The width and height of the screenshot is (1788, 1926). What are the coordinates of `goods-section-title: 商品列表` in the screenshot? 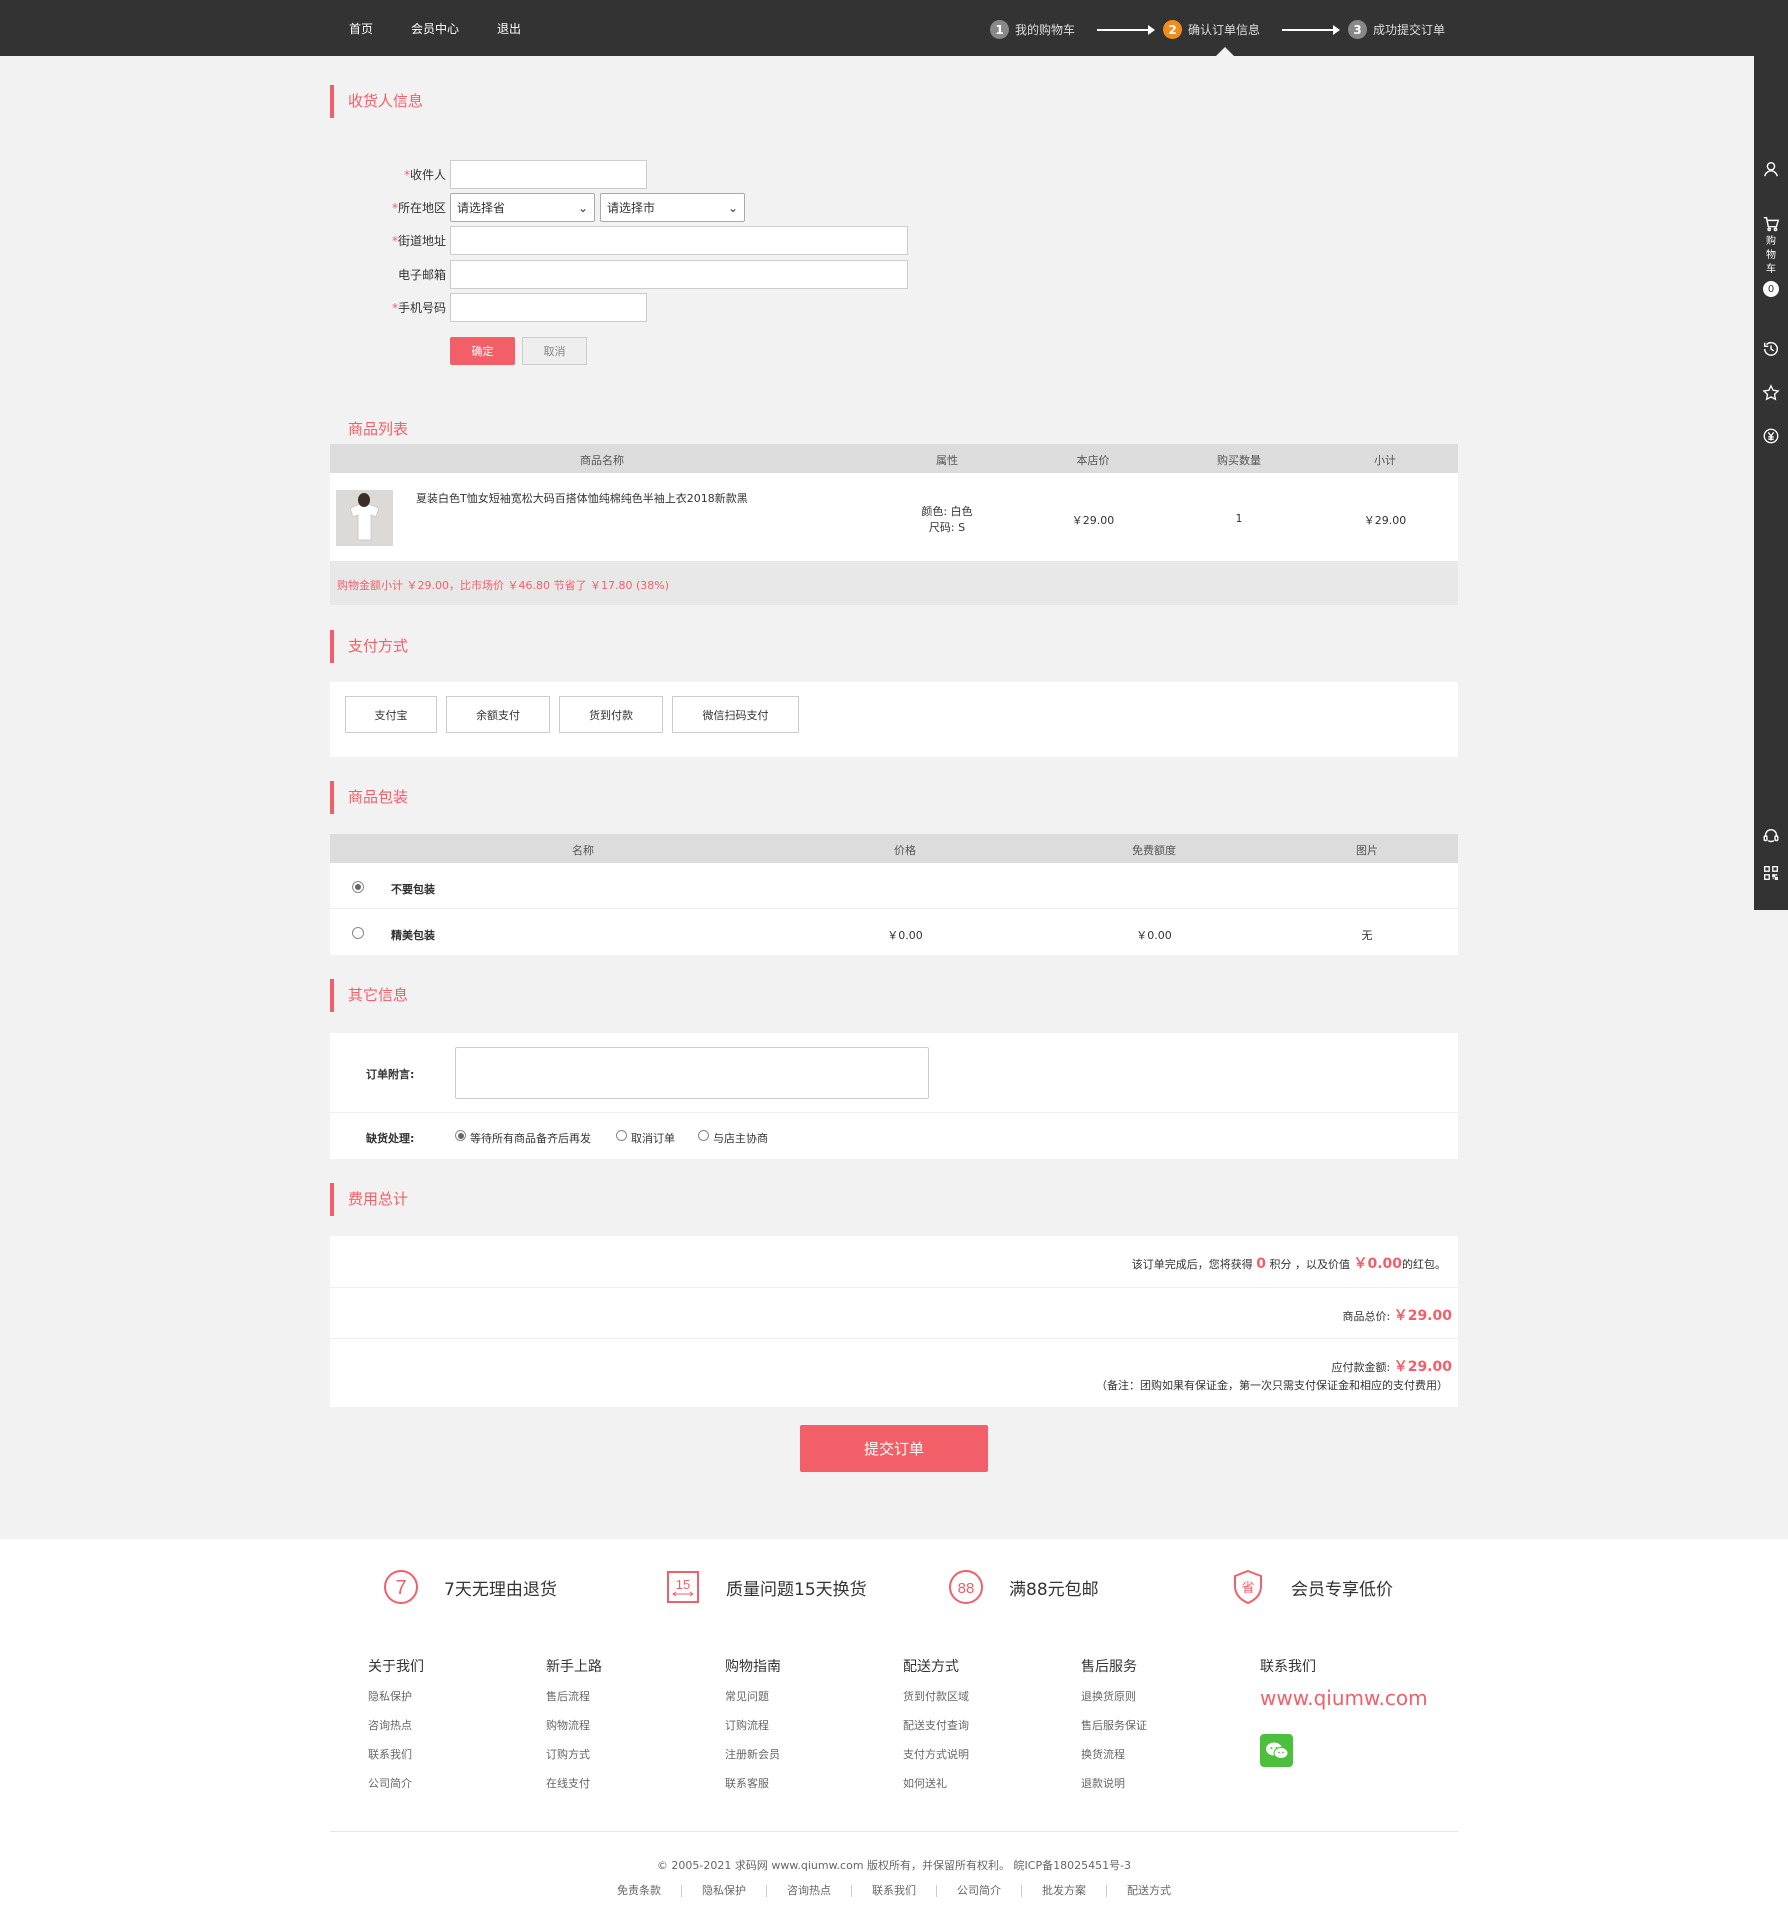 It's located at (378, 429).